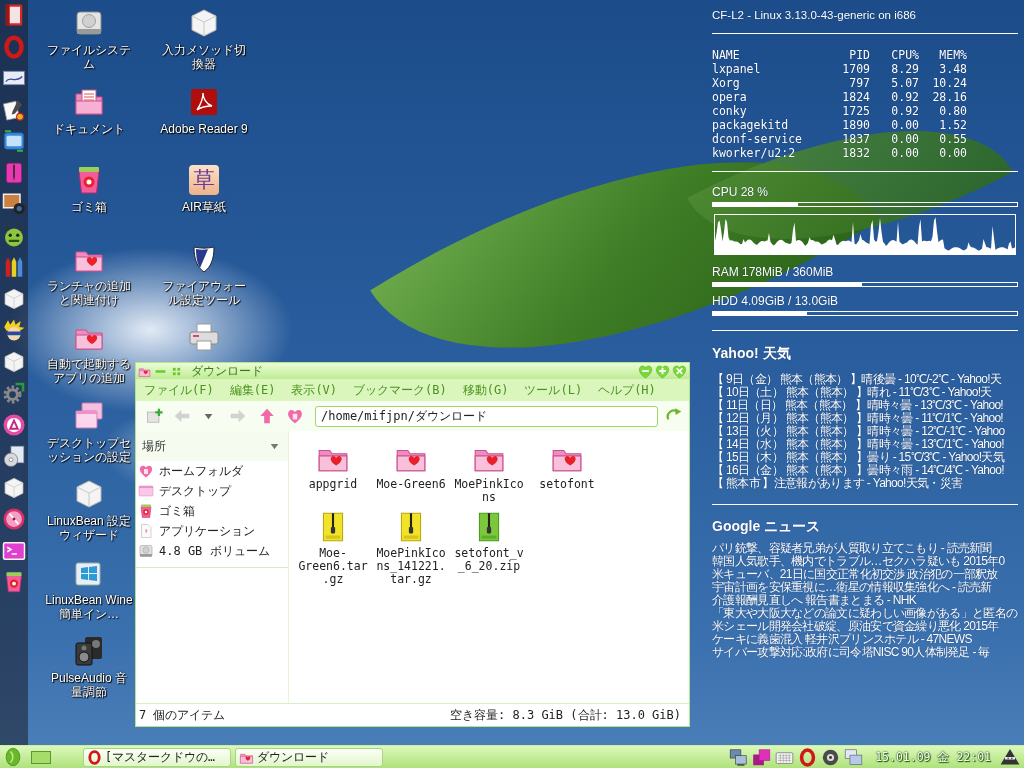  What do you see at coordinates (41, 757) in the screenshot?
I see `show-desktop-button` at bounding box center [41, 757].